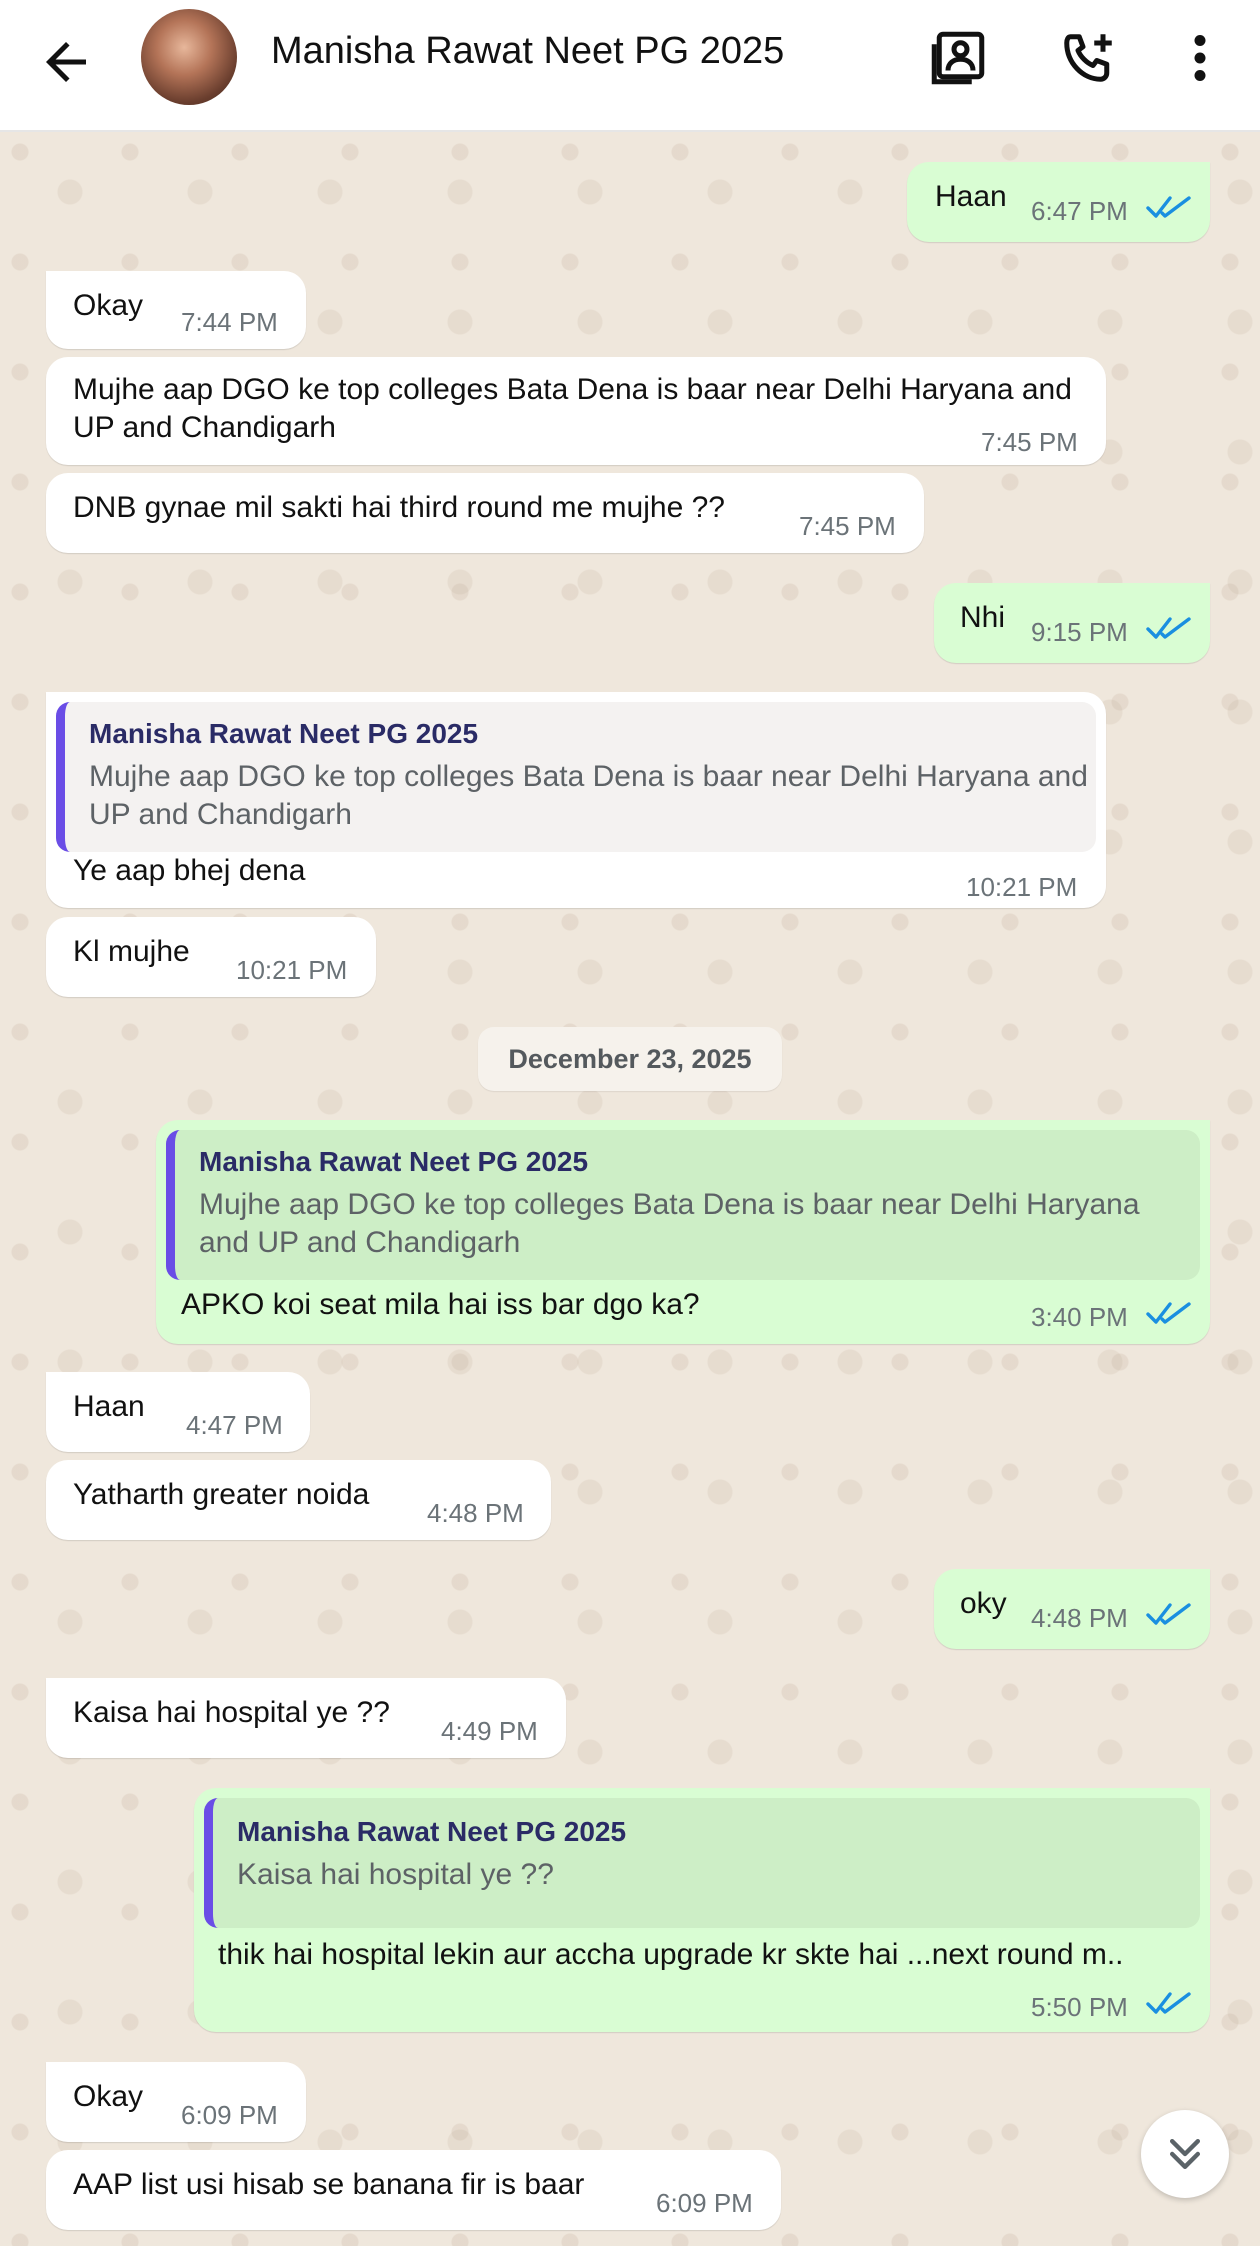 The height and width of the screenshot is (2246, 1260). I want to click on message-bubble: Nhi 9:15 PM, so click(1072, 623).